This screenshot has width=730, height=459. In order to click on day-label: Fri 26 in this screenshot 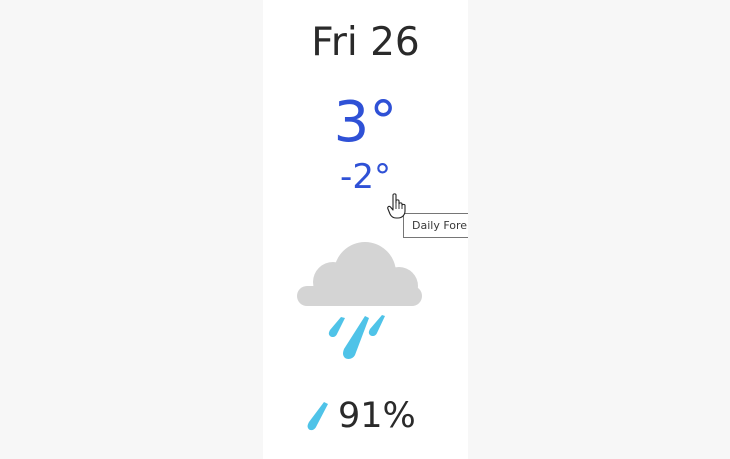, I will do `click(365, 42)`.